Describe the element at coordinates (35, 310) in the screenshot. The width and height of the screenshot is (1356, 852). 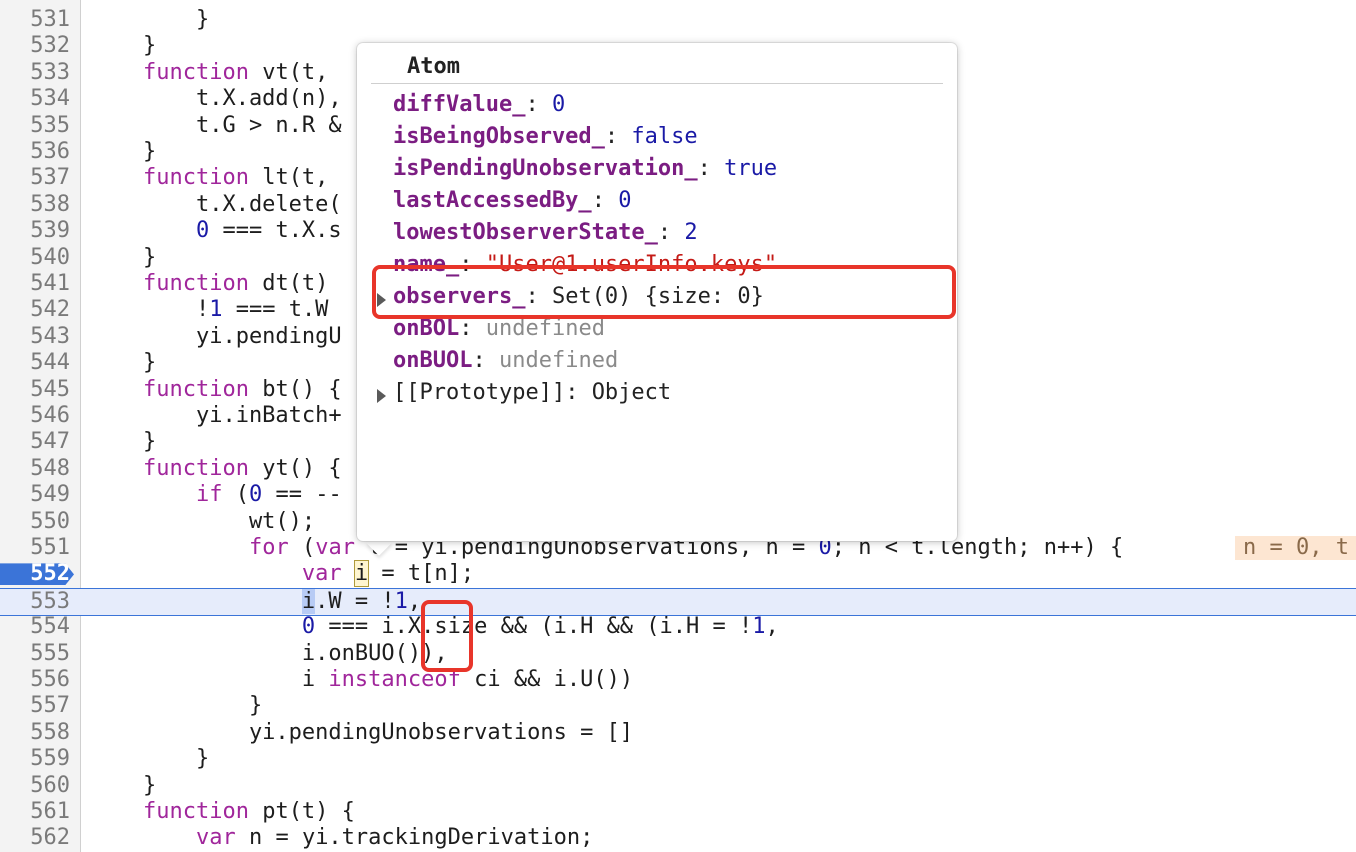
I see `line-number: 542` at that location.